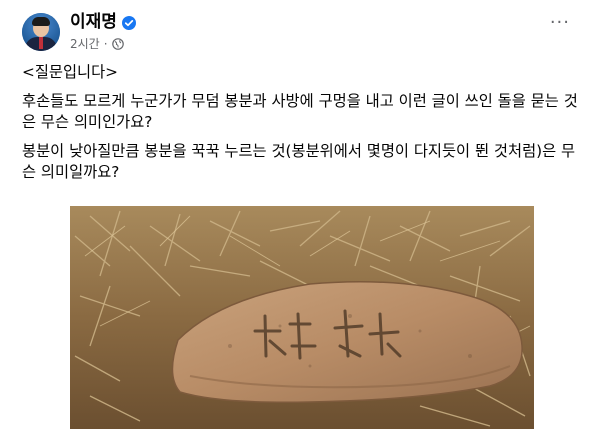 This screenshot has width=600, height=429. I want to click on post-paragraph-heading: <질문입니다>, so click(70, 72).